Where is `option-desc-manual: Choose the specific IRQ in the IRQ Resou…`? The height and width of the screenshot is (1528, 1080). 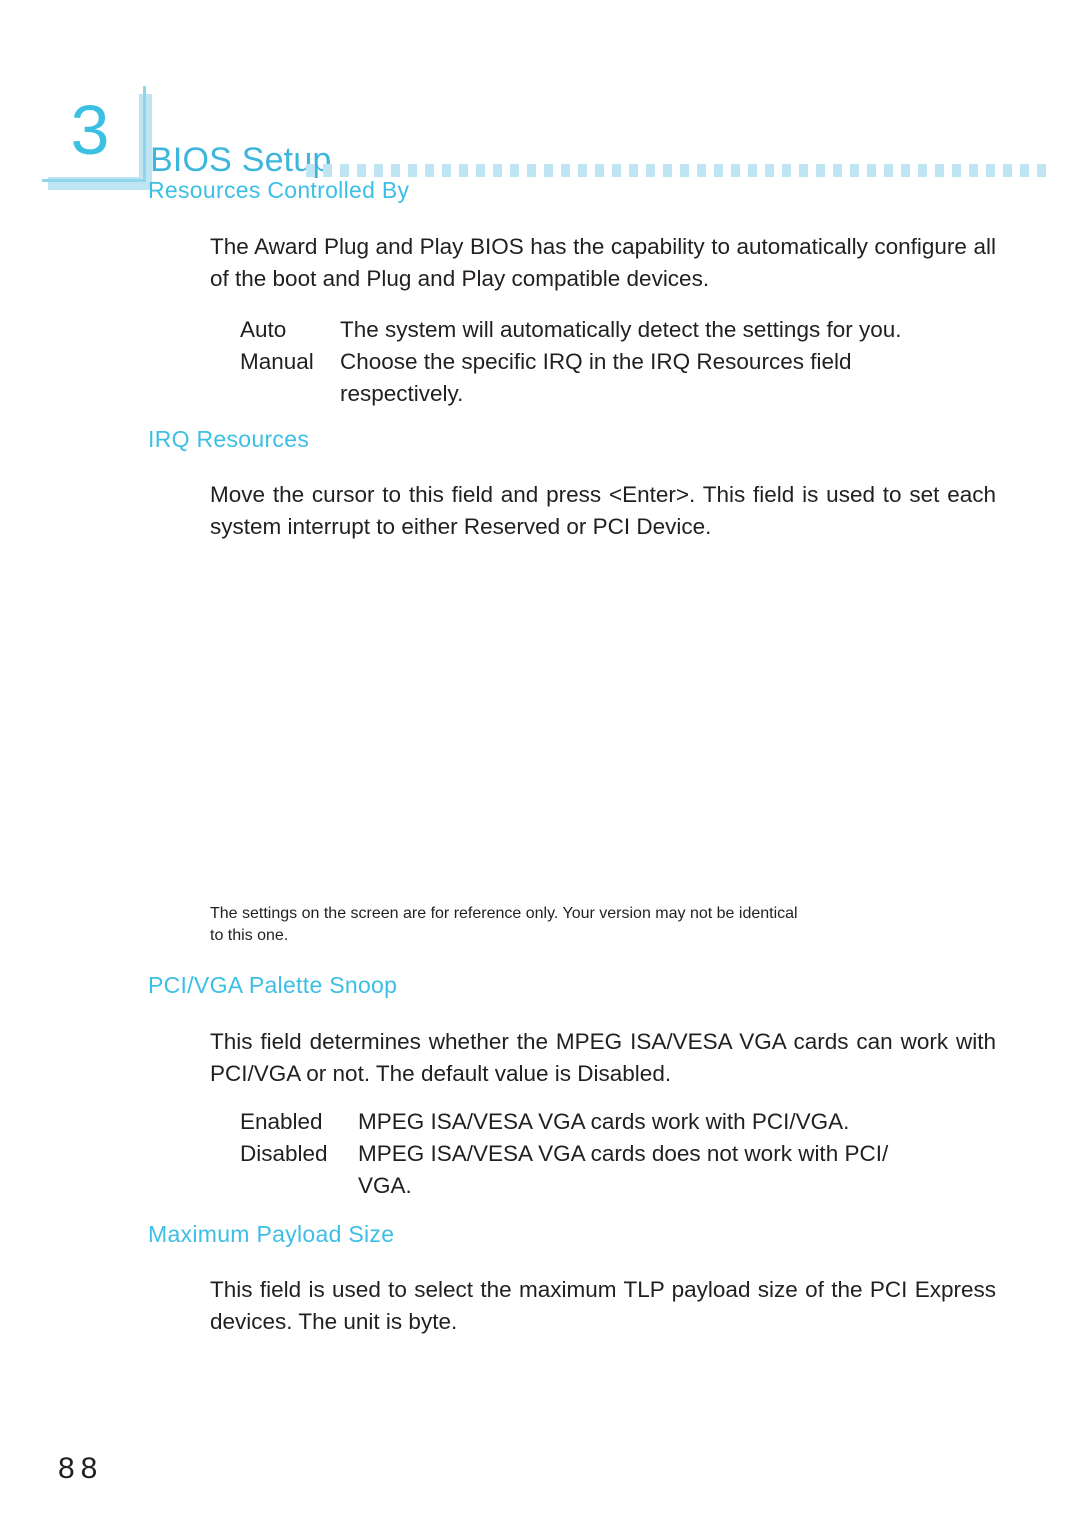
option-desc-manual: Choose the specific IRQ in the IRQ Resou… is located at coordinates (596, 361).